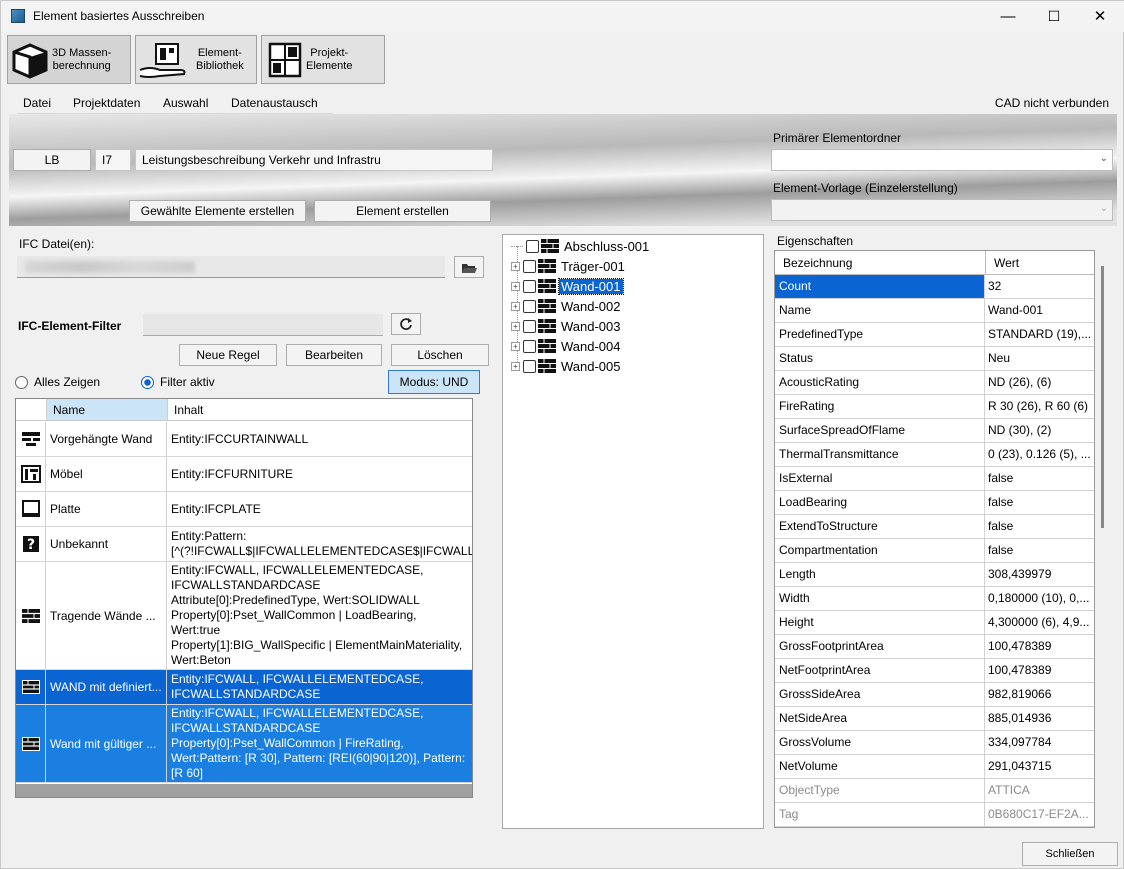 Image resolution: width=1124 pixels, height=869 pixels. What do you see at coordinates (70, 326) in the screenshot?
I see `ifc-element-filter-label: IFC-Element-Filter` at bounding box center [70, 326].